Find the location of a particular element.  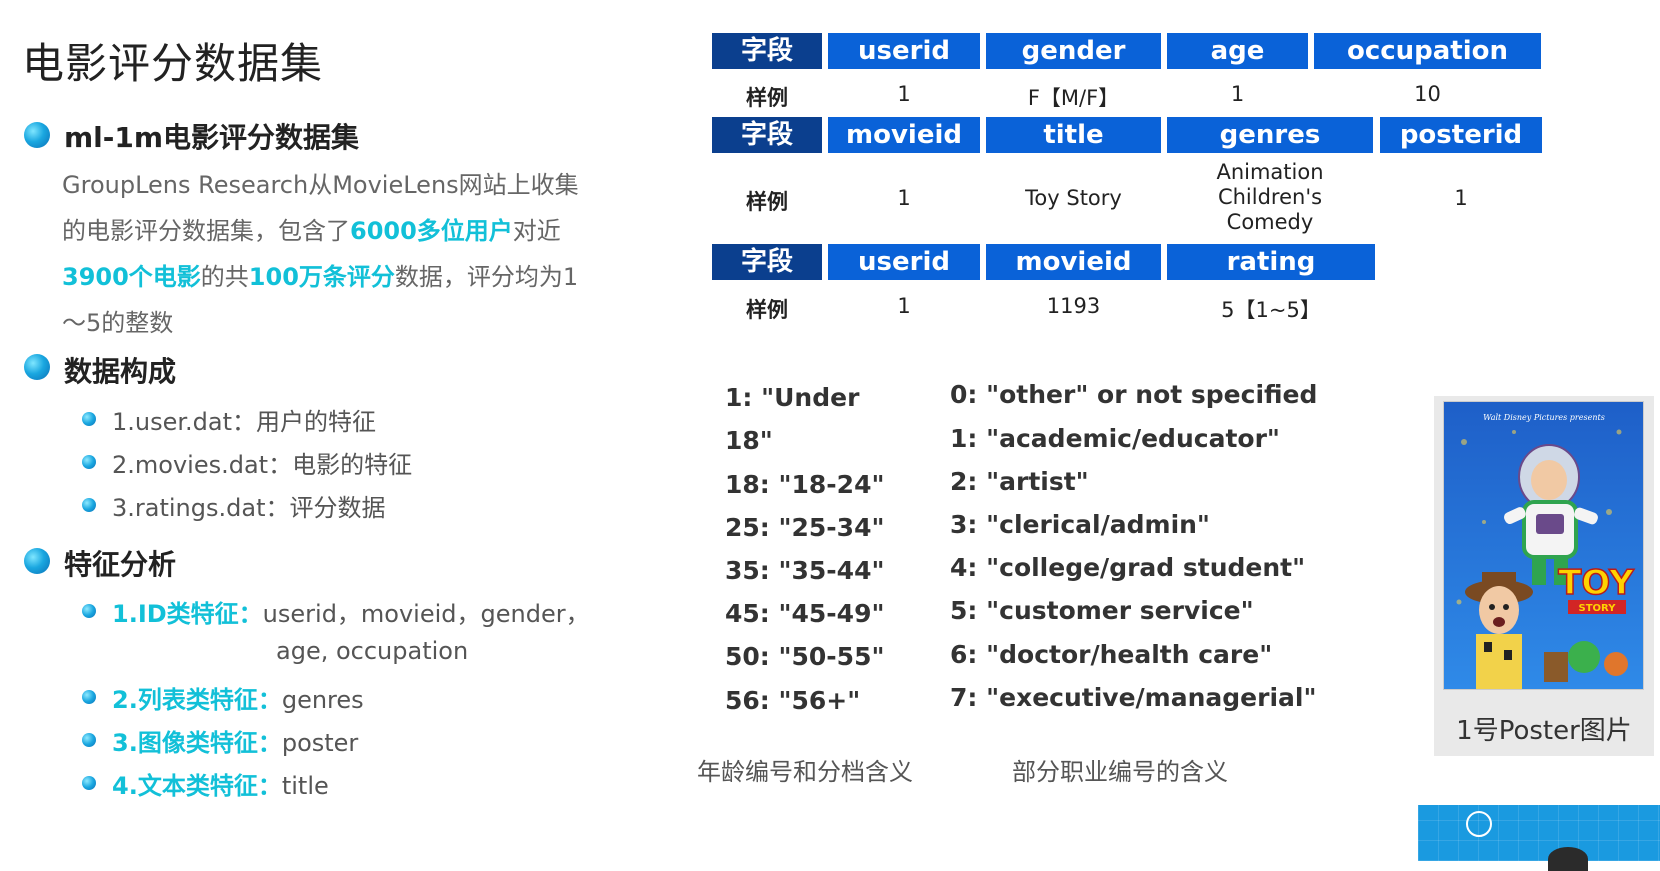

age-code: 18" is located at coordinates (749, 440).